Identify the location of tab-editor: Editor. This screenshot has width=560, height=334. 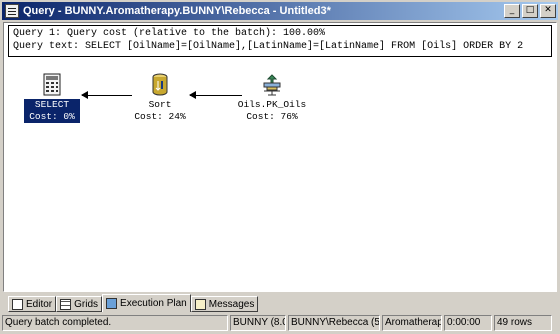
(32, 304).